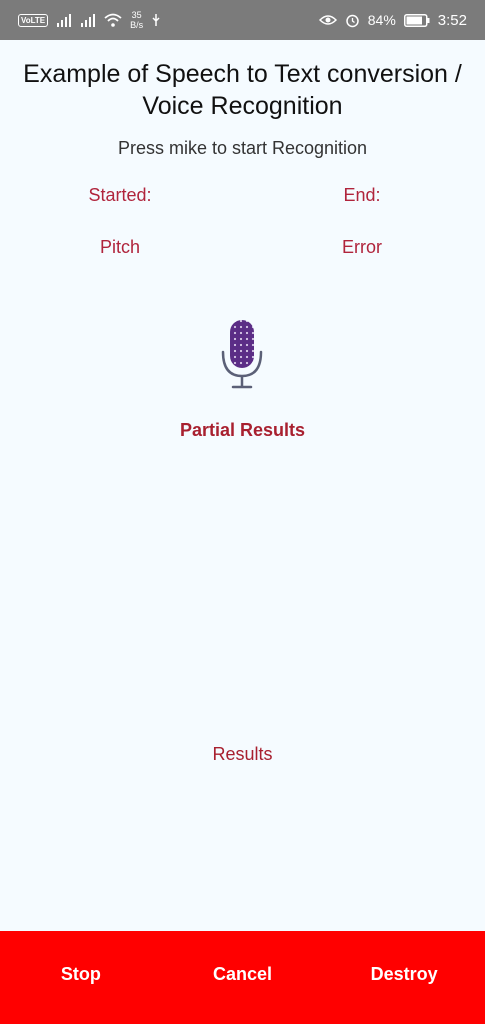  Describe the element at coordinates (404, 977) in the screenshot. I see `destroy-button: Destroy` at that location.